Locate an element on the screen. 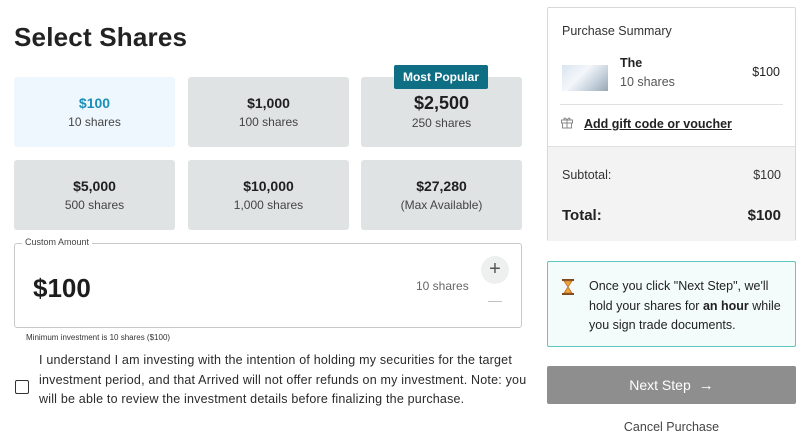 The height and width of the screenshot is (446, 808). share-option-shares: 100 shares is located at coordinates (268, 122).